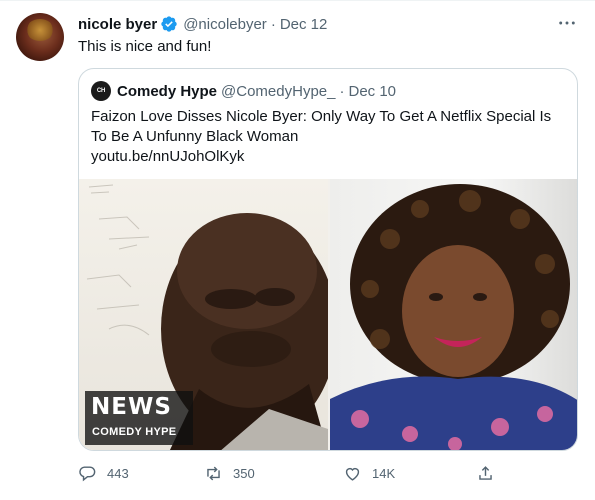  I want to click on like-icon, so click(352, 474).